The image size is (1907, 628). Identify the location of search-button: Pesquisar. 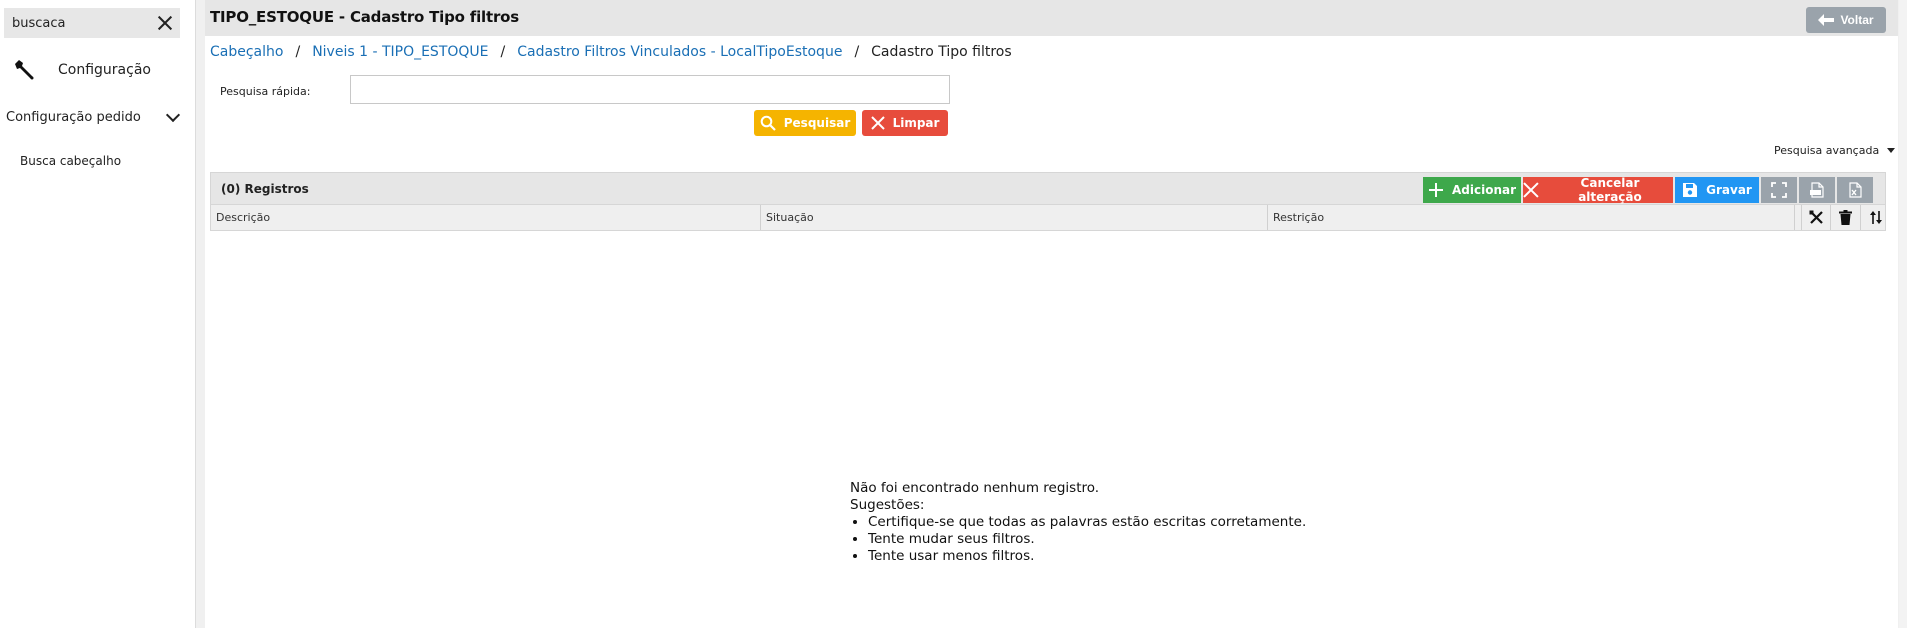
(805, 123).